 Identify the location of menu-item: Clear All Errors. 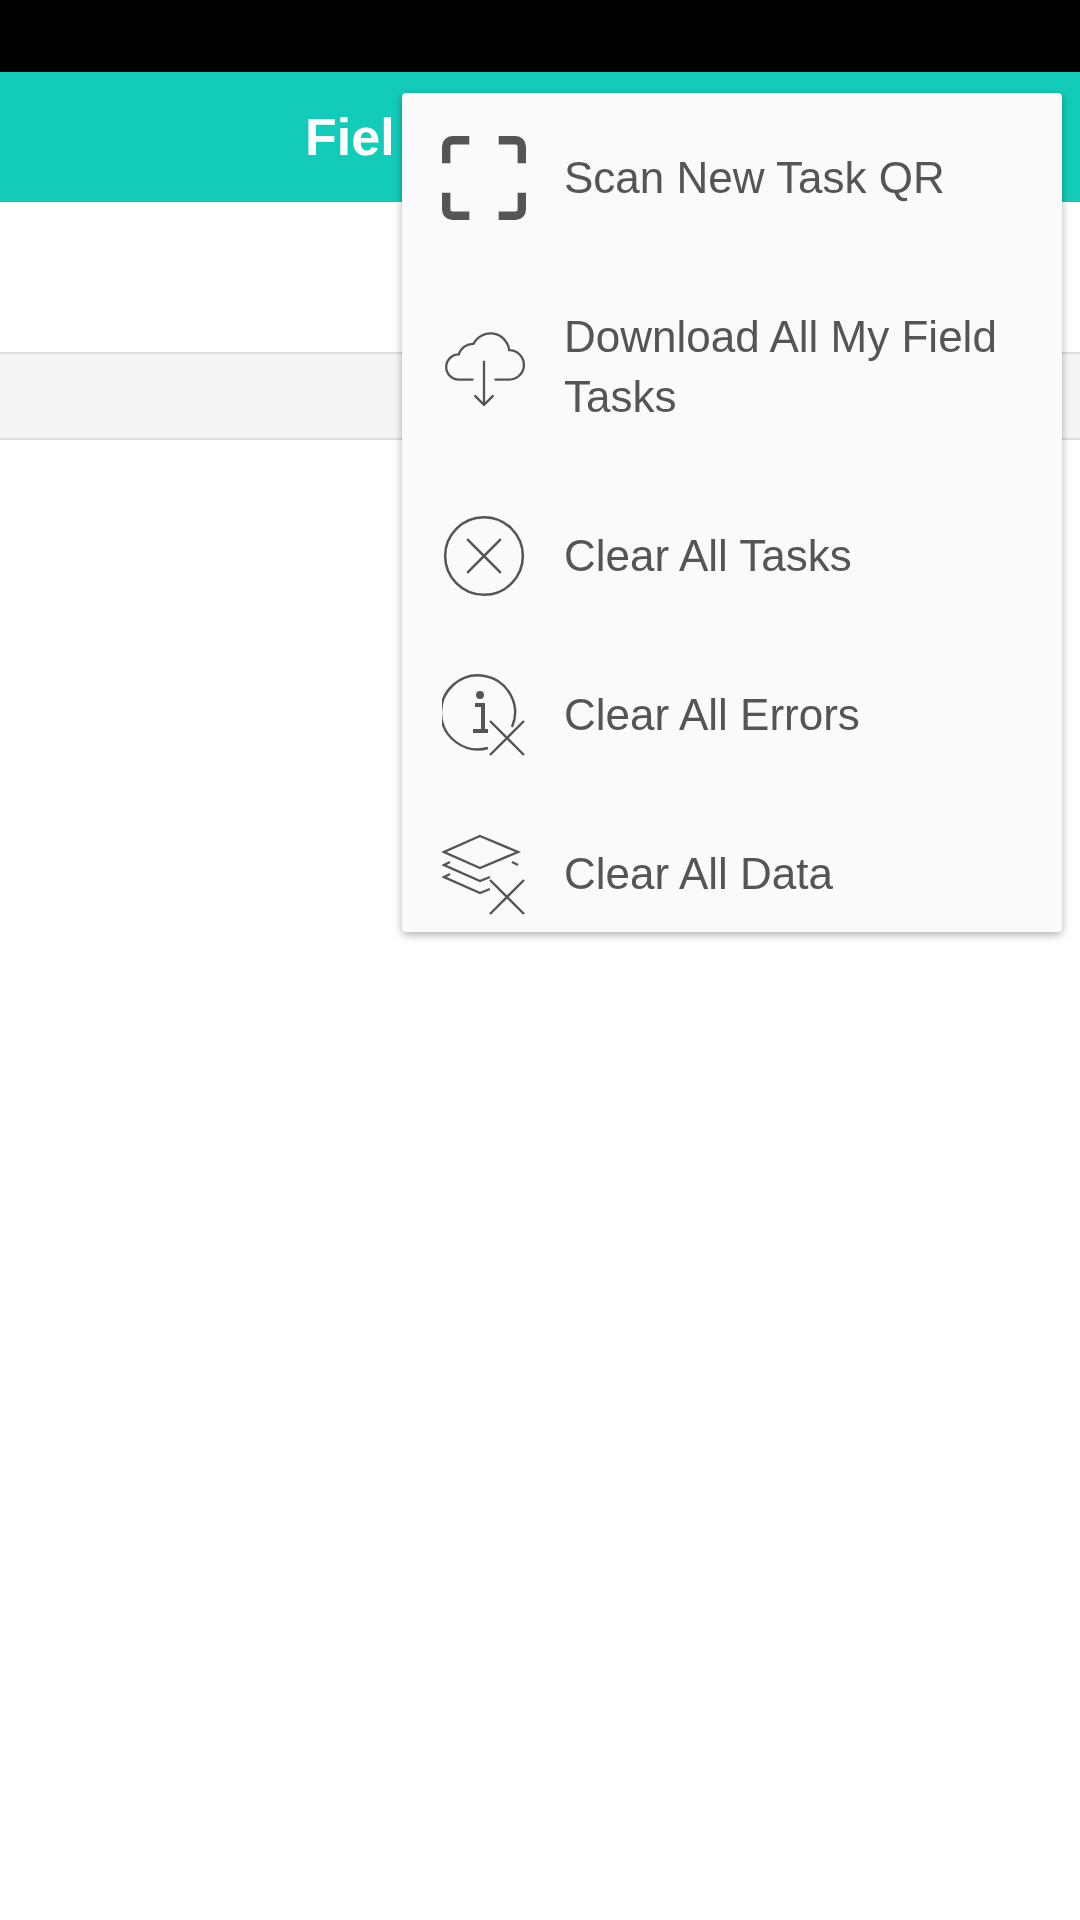
(732, 715).